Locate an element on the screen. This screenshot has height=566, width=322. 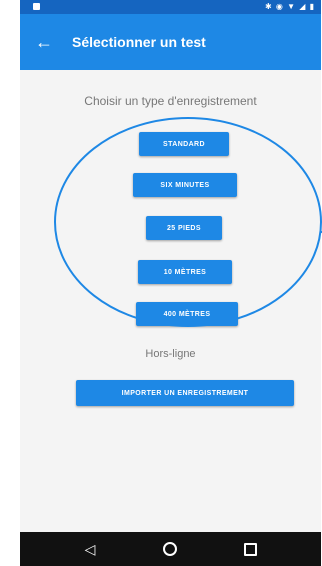
status-icons: ✱ ◉ ▼ ◢ ▮ is located at coordinates (289, 6).